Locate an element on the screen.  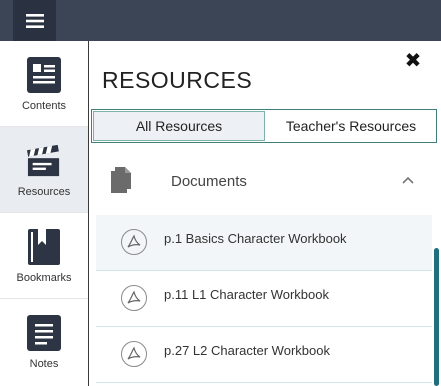
hamburger-menu-button is located at coordinates (34, 20).